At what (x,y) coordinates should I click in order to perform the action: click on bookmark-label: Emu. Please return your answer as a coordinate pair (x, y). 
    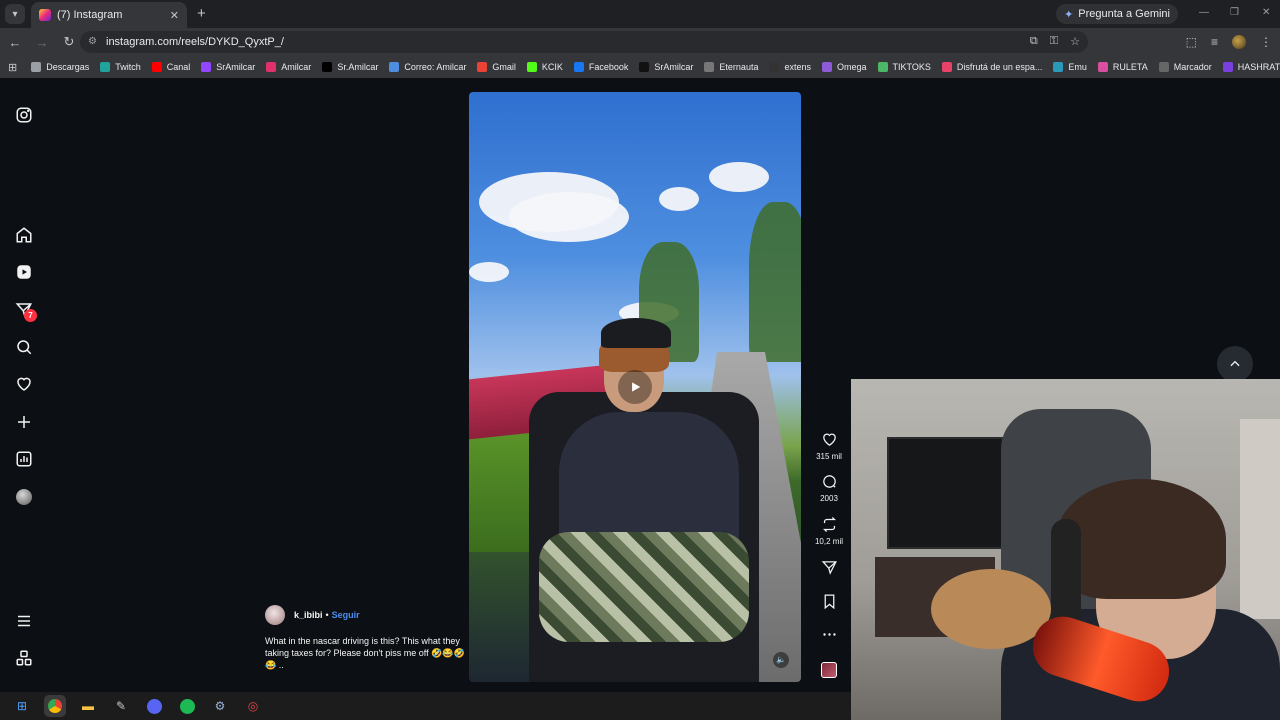
    Looking at the image, I should click on (1077, 67).